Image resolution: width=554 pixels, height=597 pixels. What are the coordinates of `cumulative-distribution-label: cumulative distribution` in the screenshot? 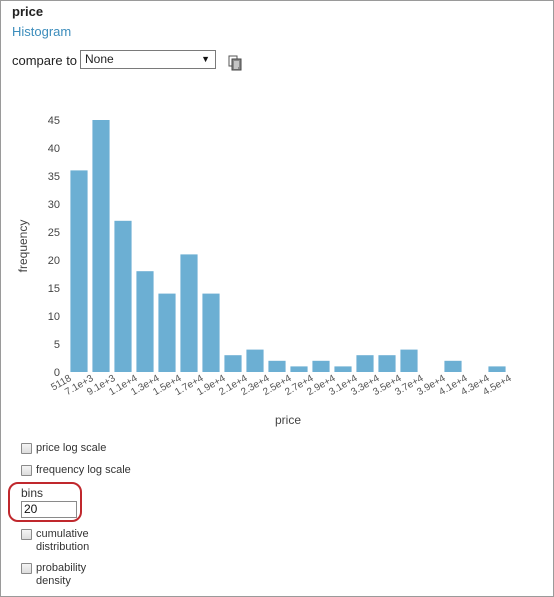 It's located at (62, 541).